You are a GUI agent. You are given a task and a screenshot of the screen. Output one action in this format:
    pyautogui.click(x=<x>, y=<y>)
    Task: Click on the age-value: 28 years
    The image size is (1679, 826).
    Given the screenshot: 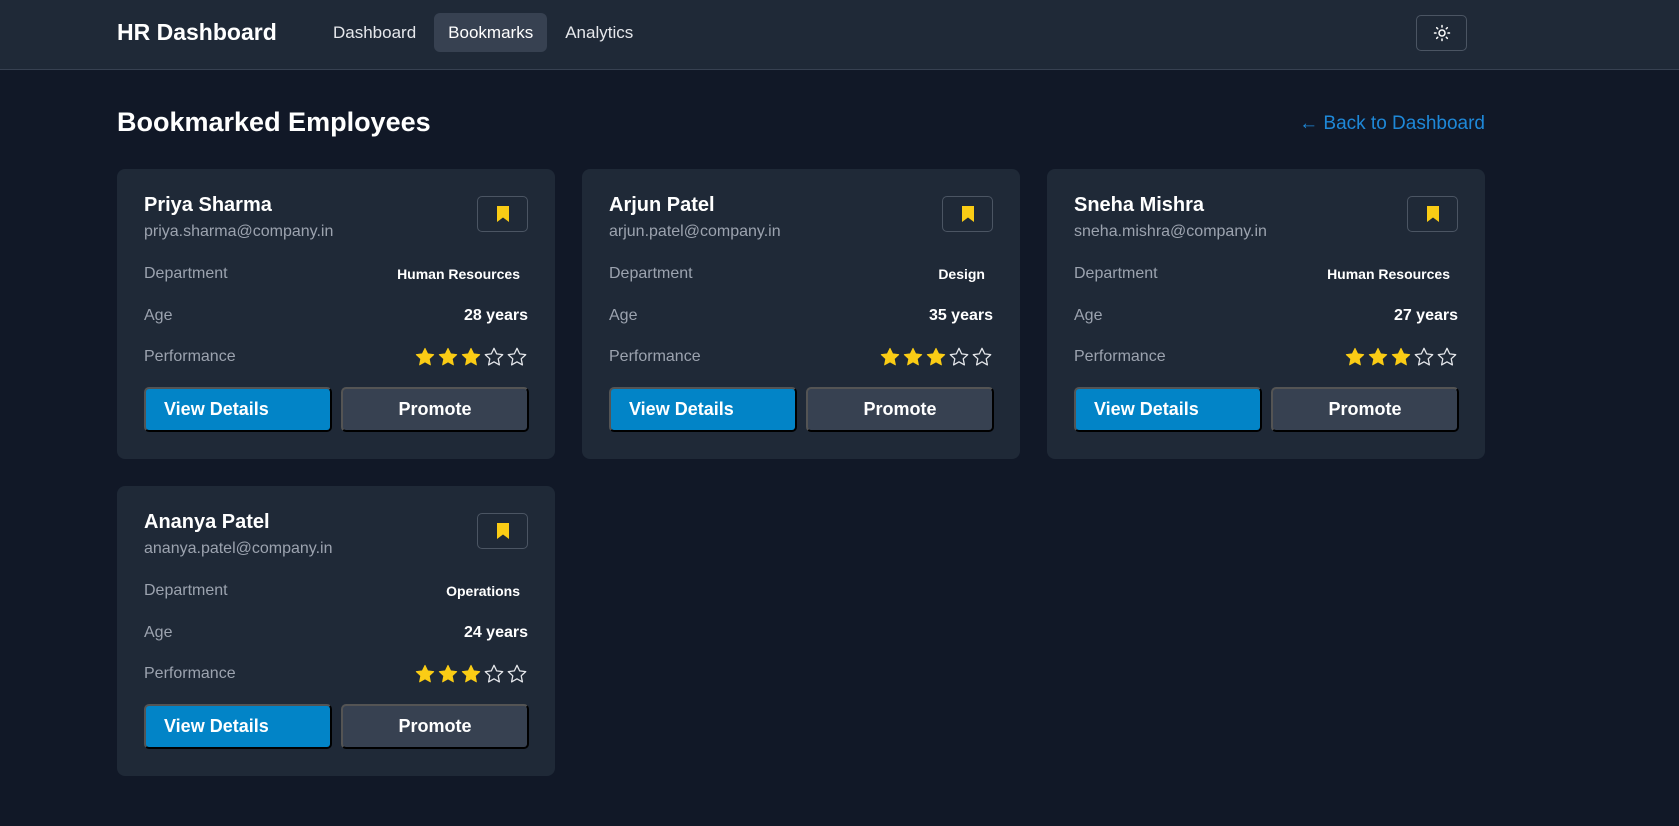 What is the action you would take?
    pyautogui.click(x=495, y=315)
    